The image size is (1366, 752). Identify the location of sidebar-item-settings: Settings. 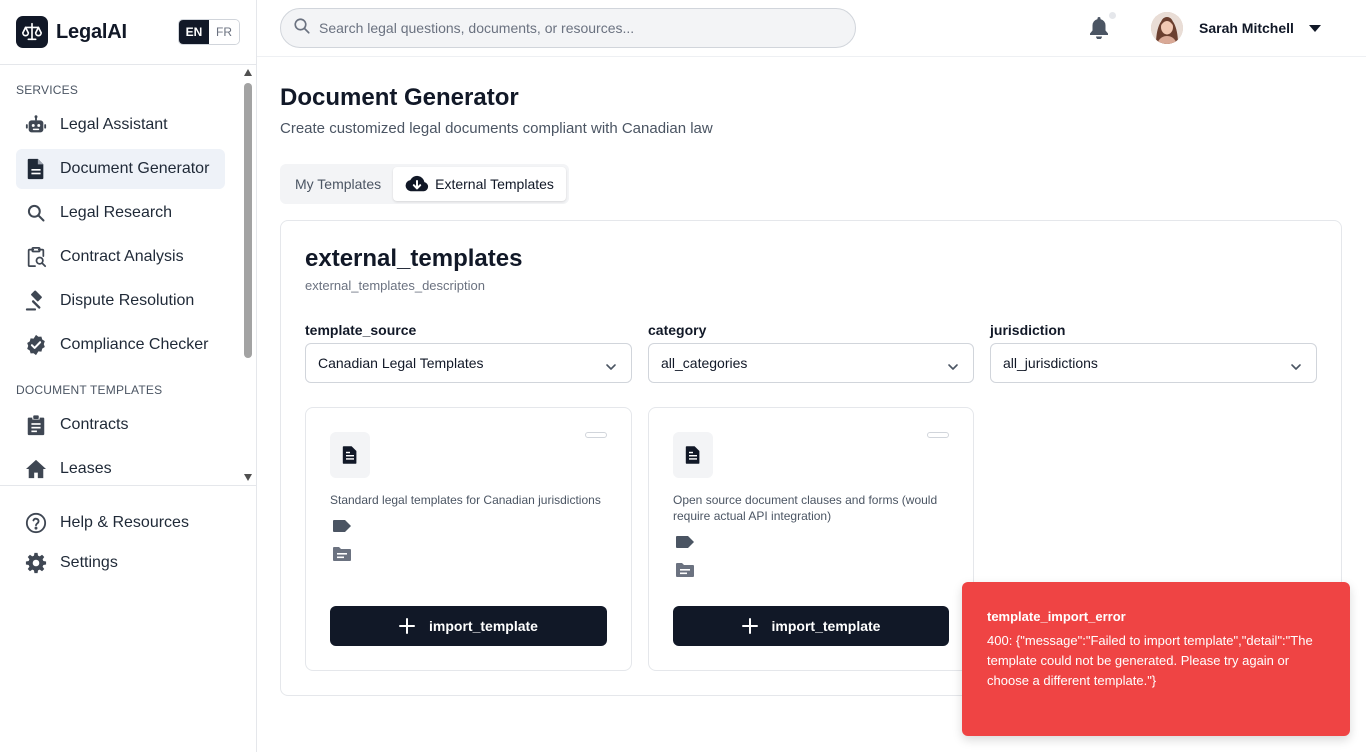
(120, 563).